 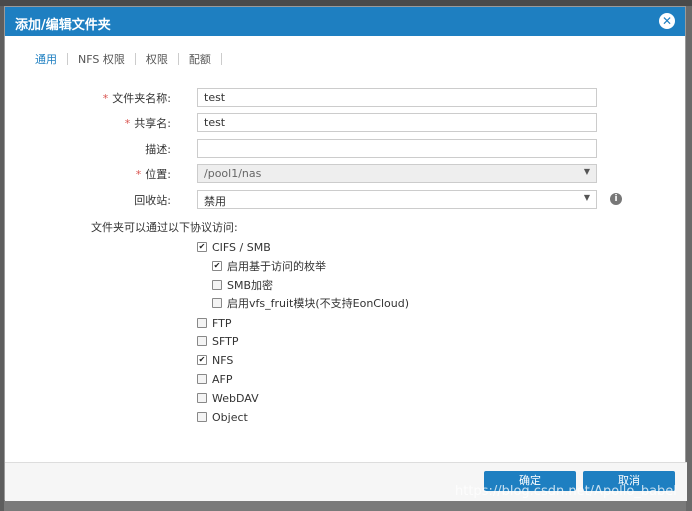 I want to click on abe-checkbox: ✔, so click(x=217, y=266).